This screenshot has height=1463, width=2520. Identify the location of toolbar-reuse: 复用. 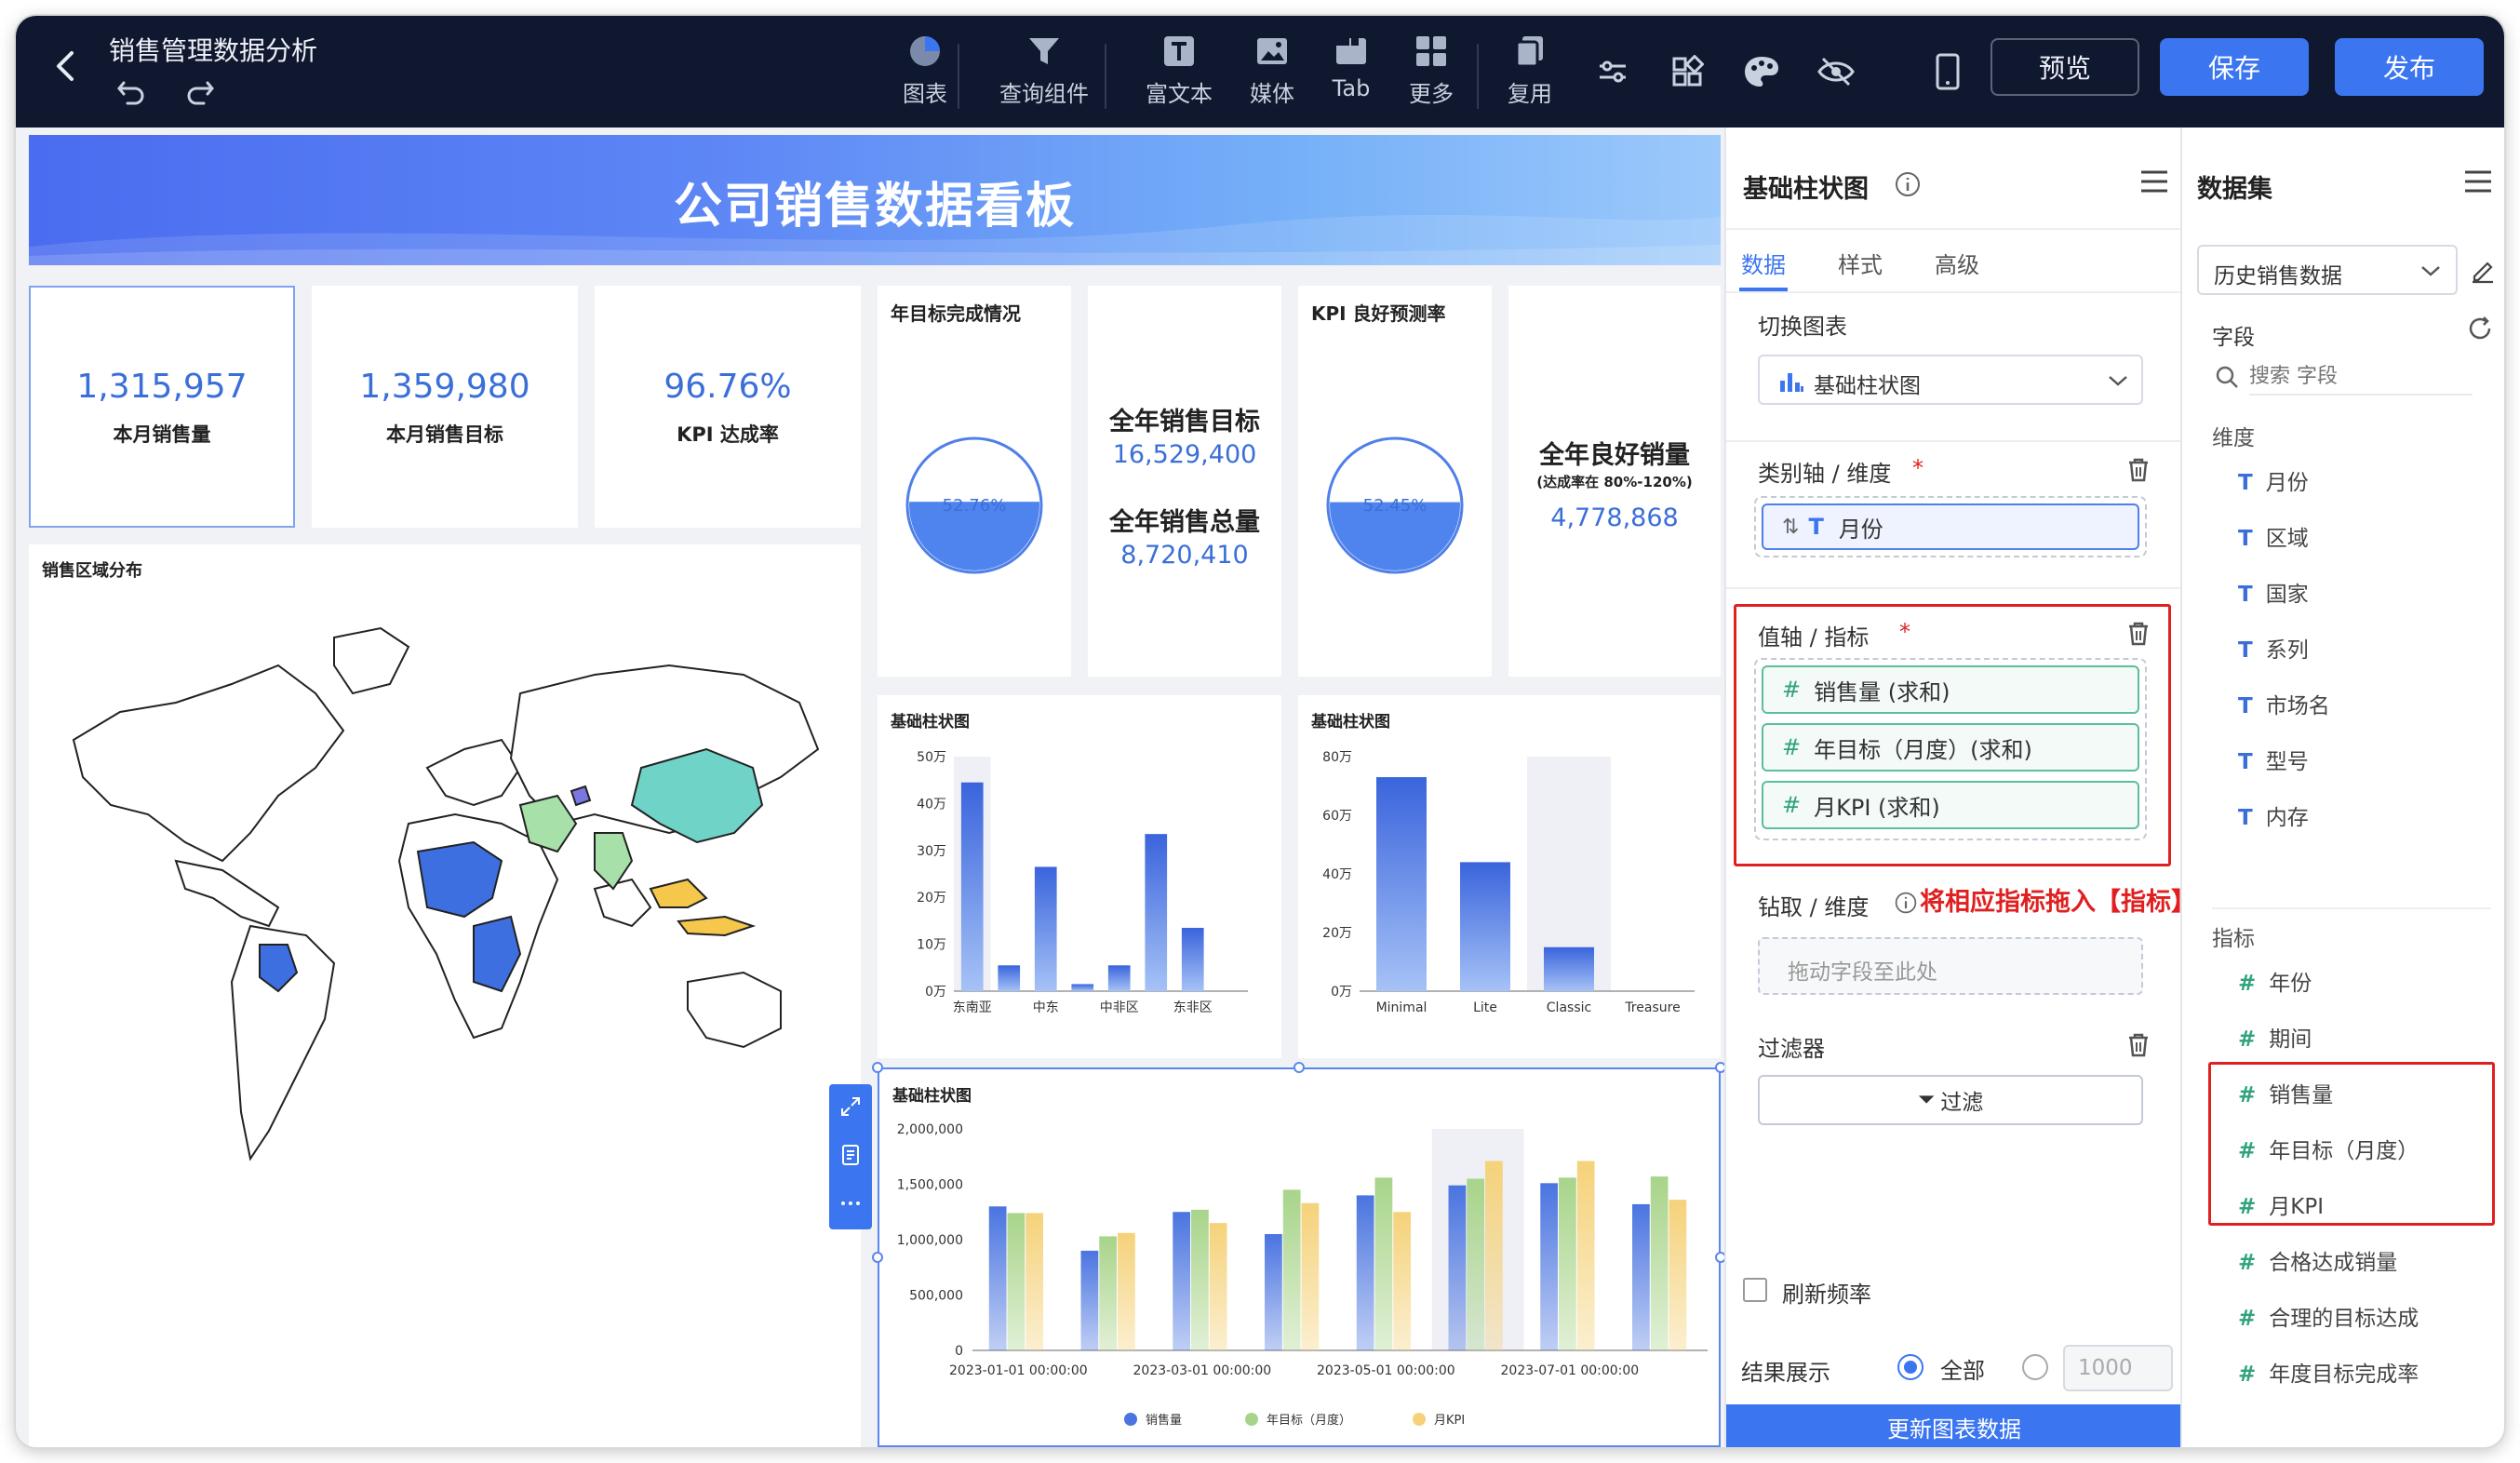
(1530, 70).